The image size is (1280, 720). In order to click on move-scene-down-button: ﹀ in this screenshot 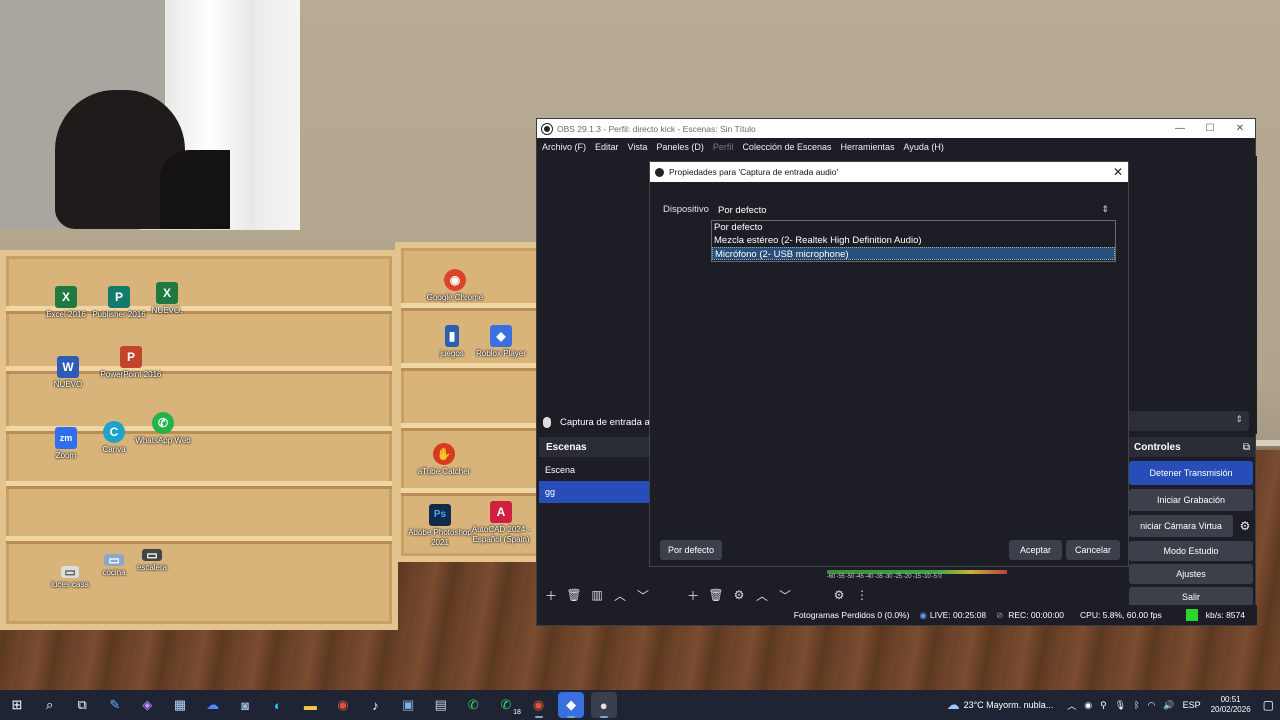, I will do `click(643, 595)`.